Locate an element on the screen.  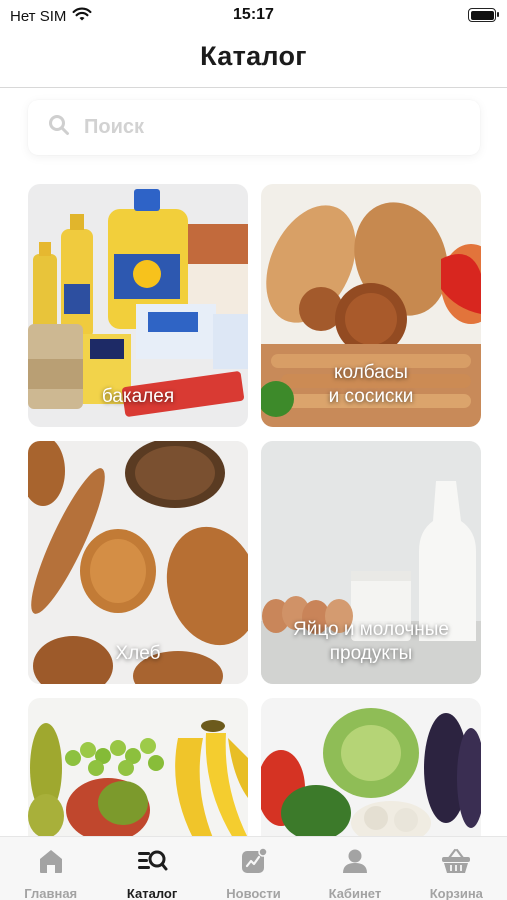
tab-news: Новости is located at coordinates (253, 868).